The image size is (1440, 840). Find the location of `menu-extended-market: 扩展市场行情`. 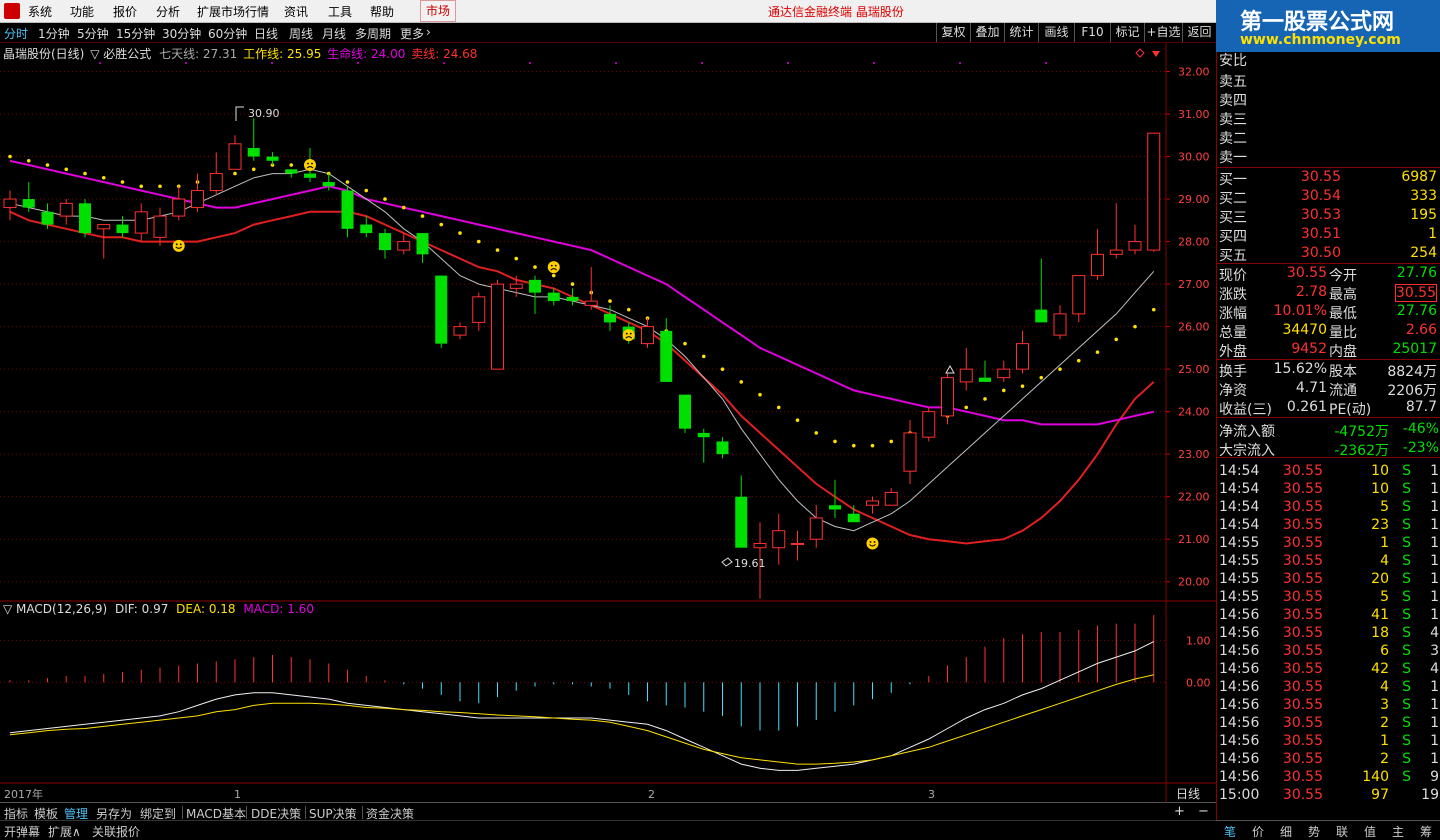

menu-extended-market: 扩展市场行情 is located at coordinates (233, 11).